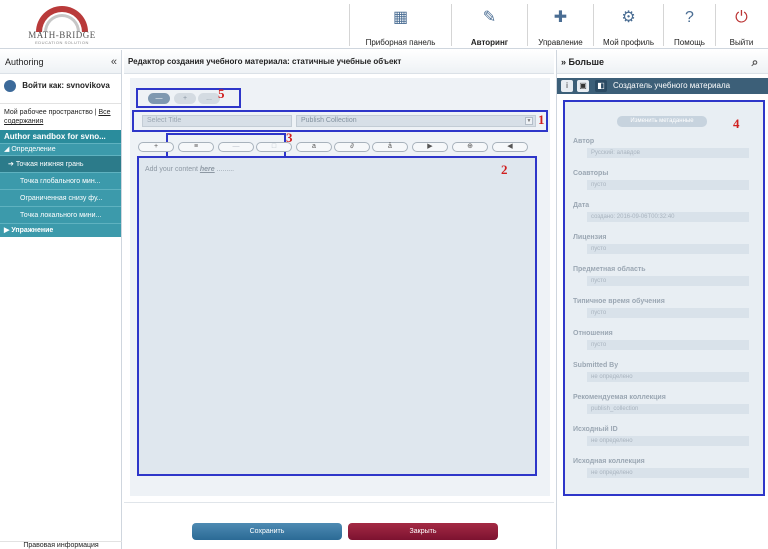  Describe the element at coordinates (49, 164) in the screenshot. I see `tree-item-label: Точкая нижняя грань` at that location.